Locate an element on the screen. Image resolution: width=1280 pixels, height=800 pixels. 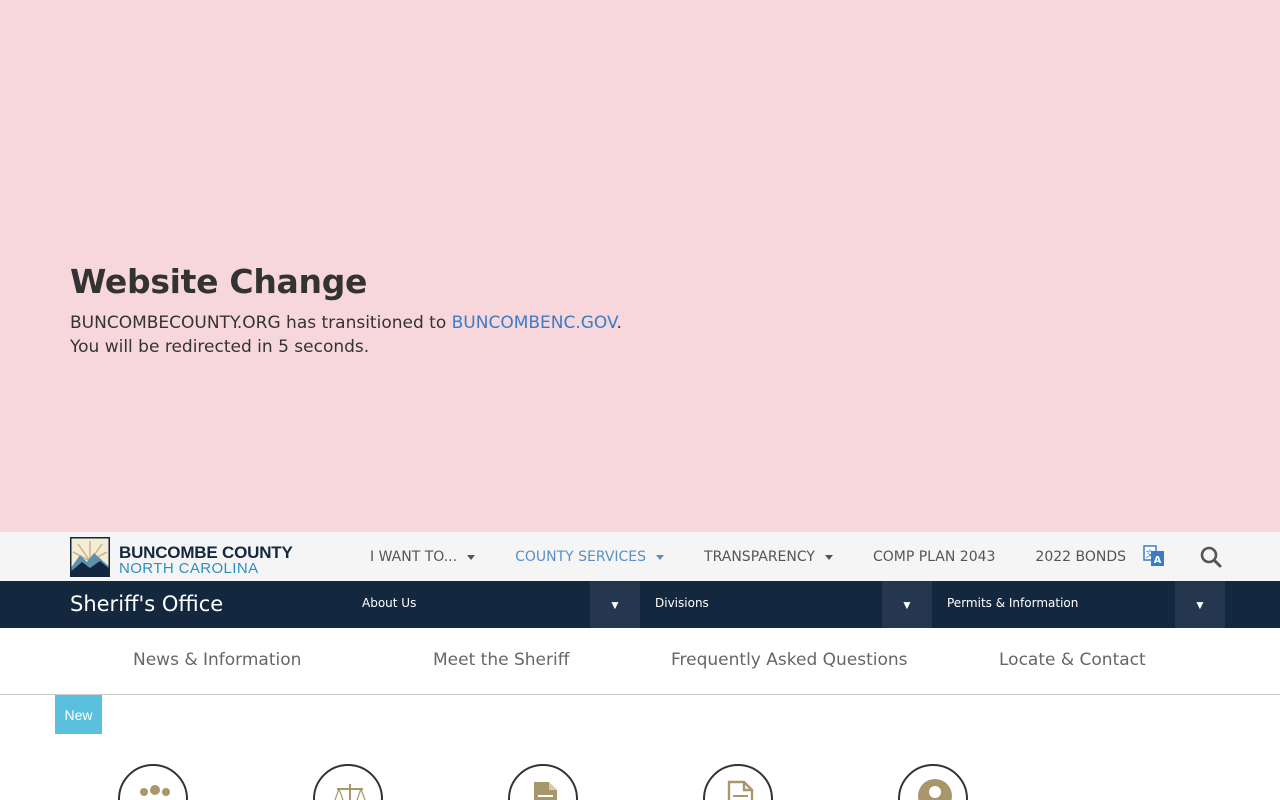
dept-menu-permits: Permits & Information ▼ is located at coordinates (1086, 604).